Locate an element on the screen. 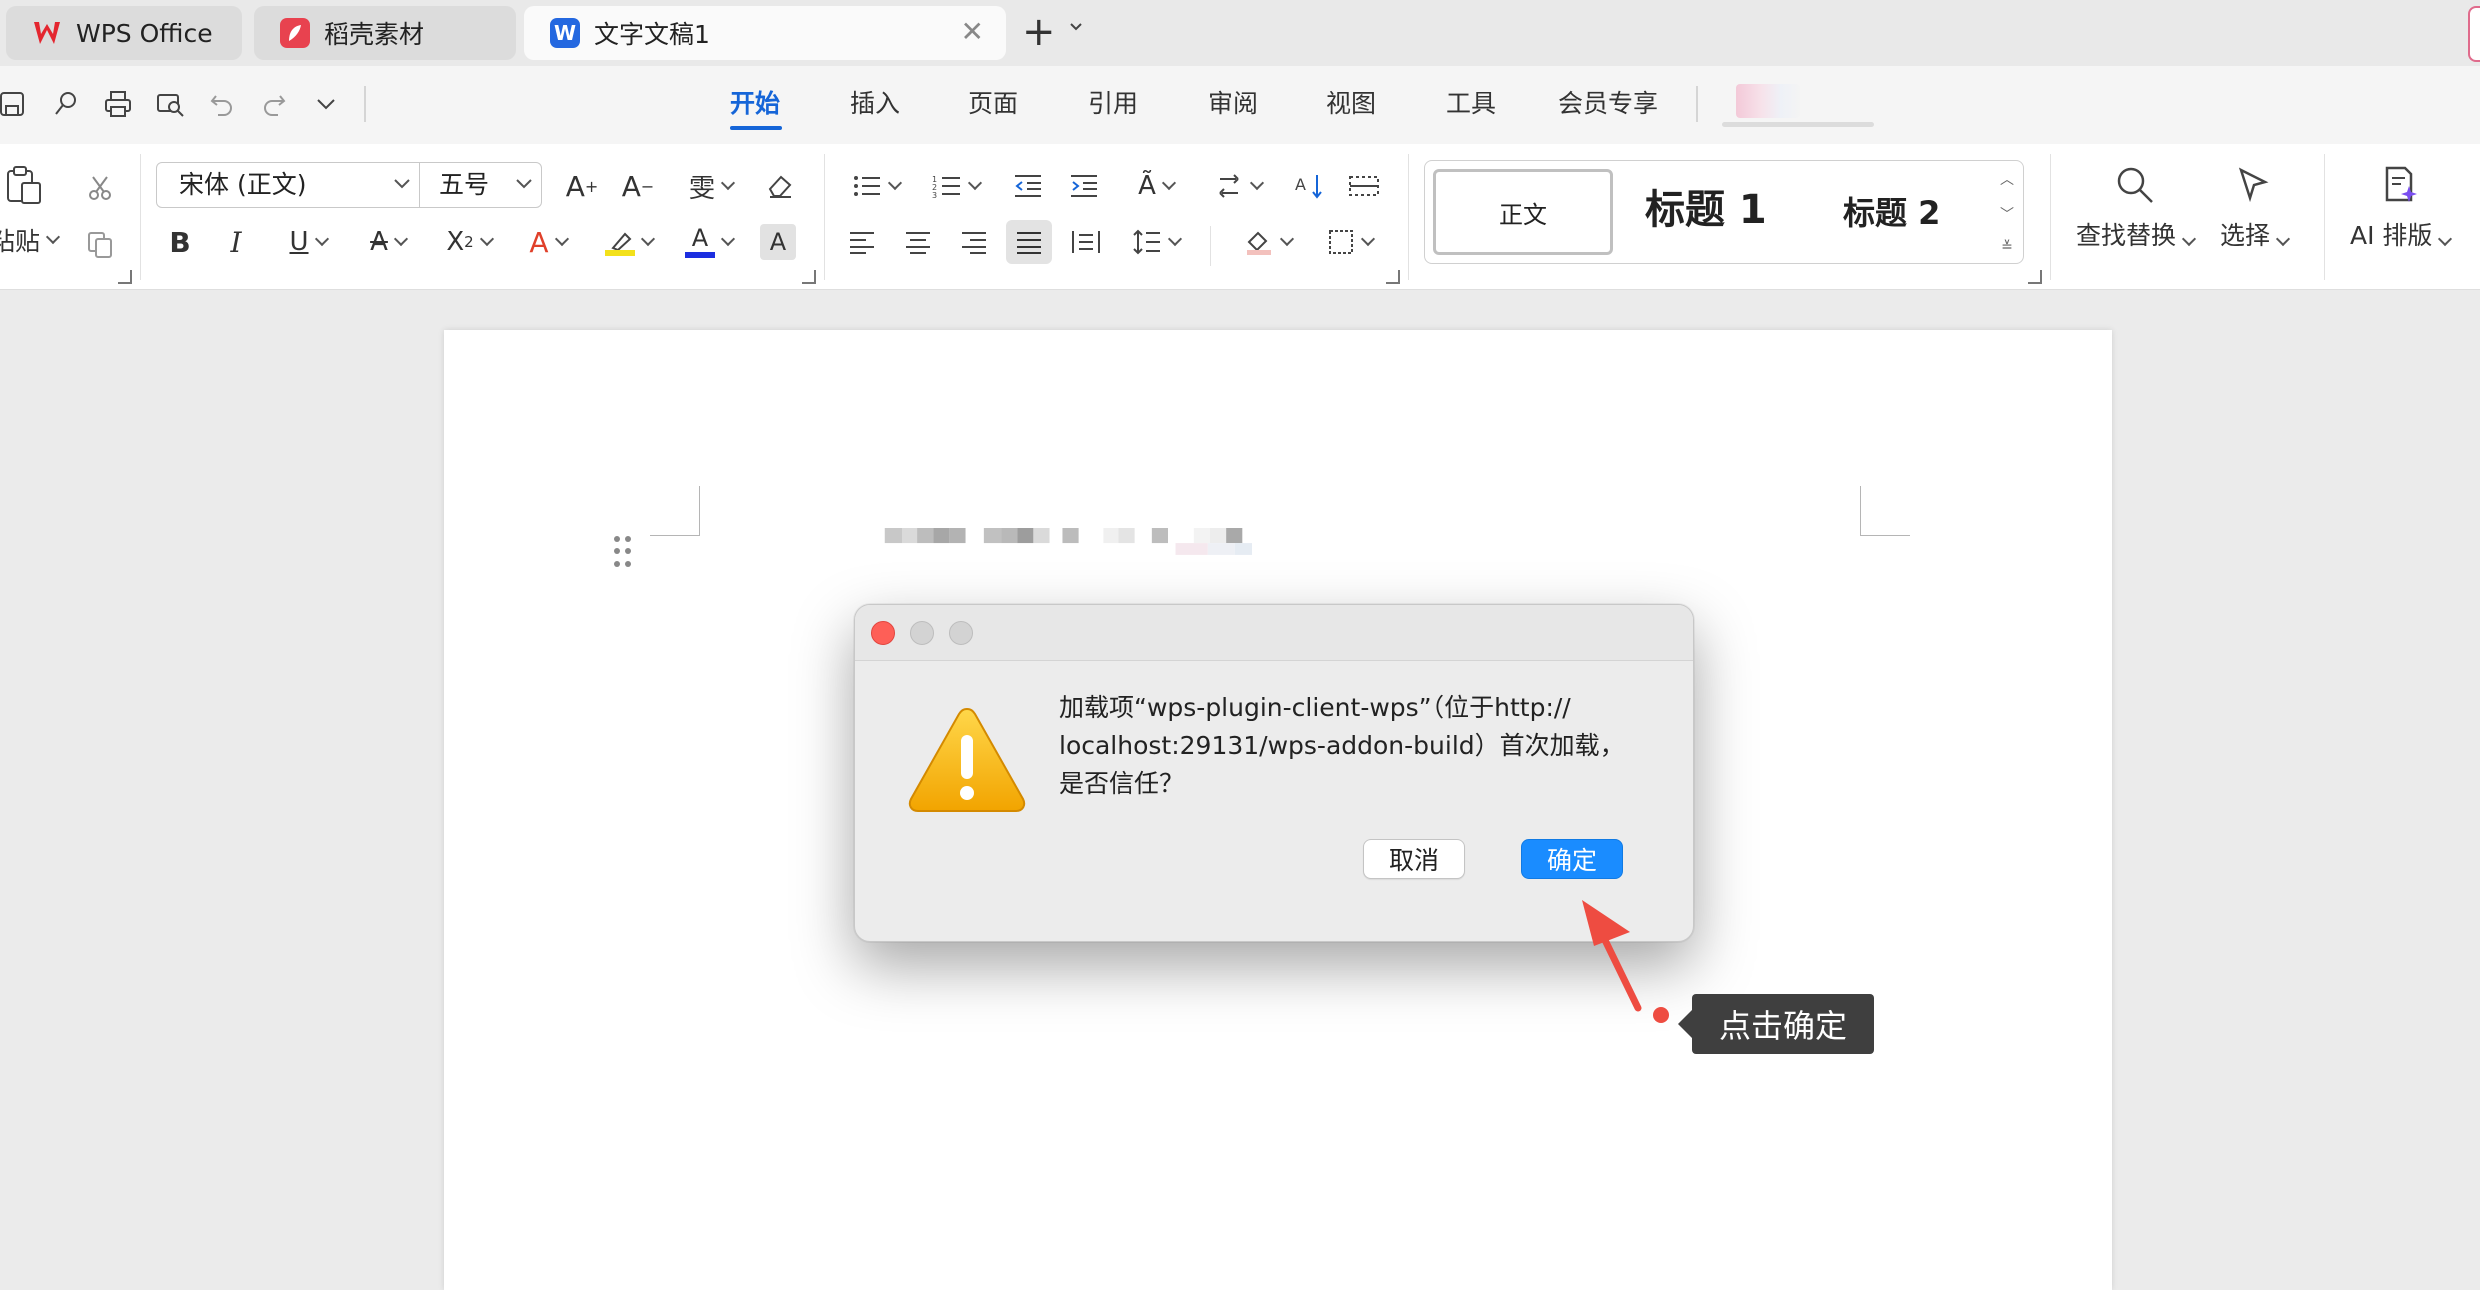  annotation-arrow is located at coordinates (1612, 956).